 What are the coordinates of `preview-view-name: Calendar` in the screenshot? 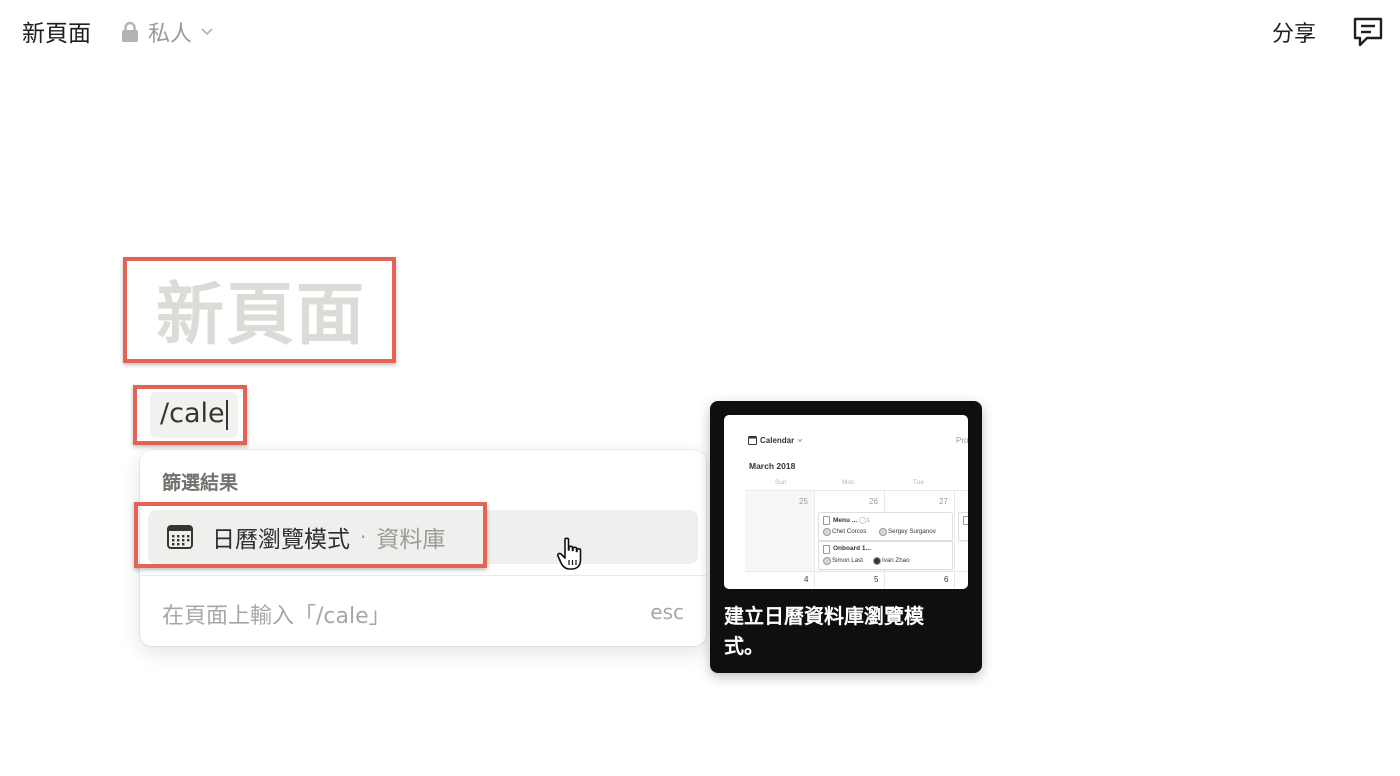 It's located at (777, 440).